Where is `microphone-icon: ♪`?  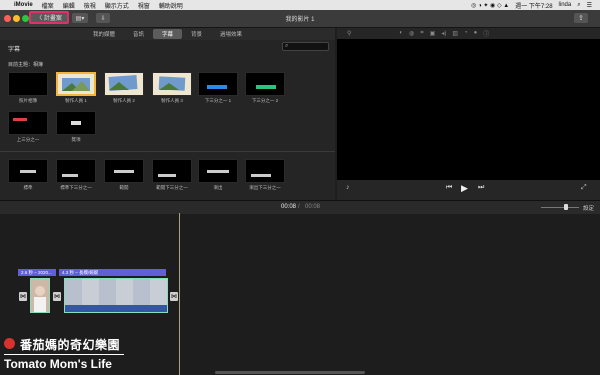
microphone-icon: ♪ is located at coordinates (348, 187).